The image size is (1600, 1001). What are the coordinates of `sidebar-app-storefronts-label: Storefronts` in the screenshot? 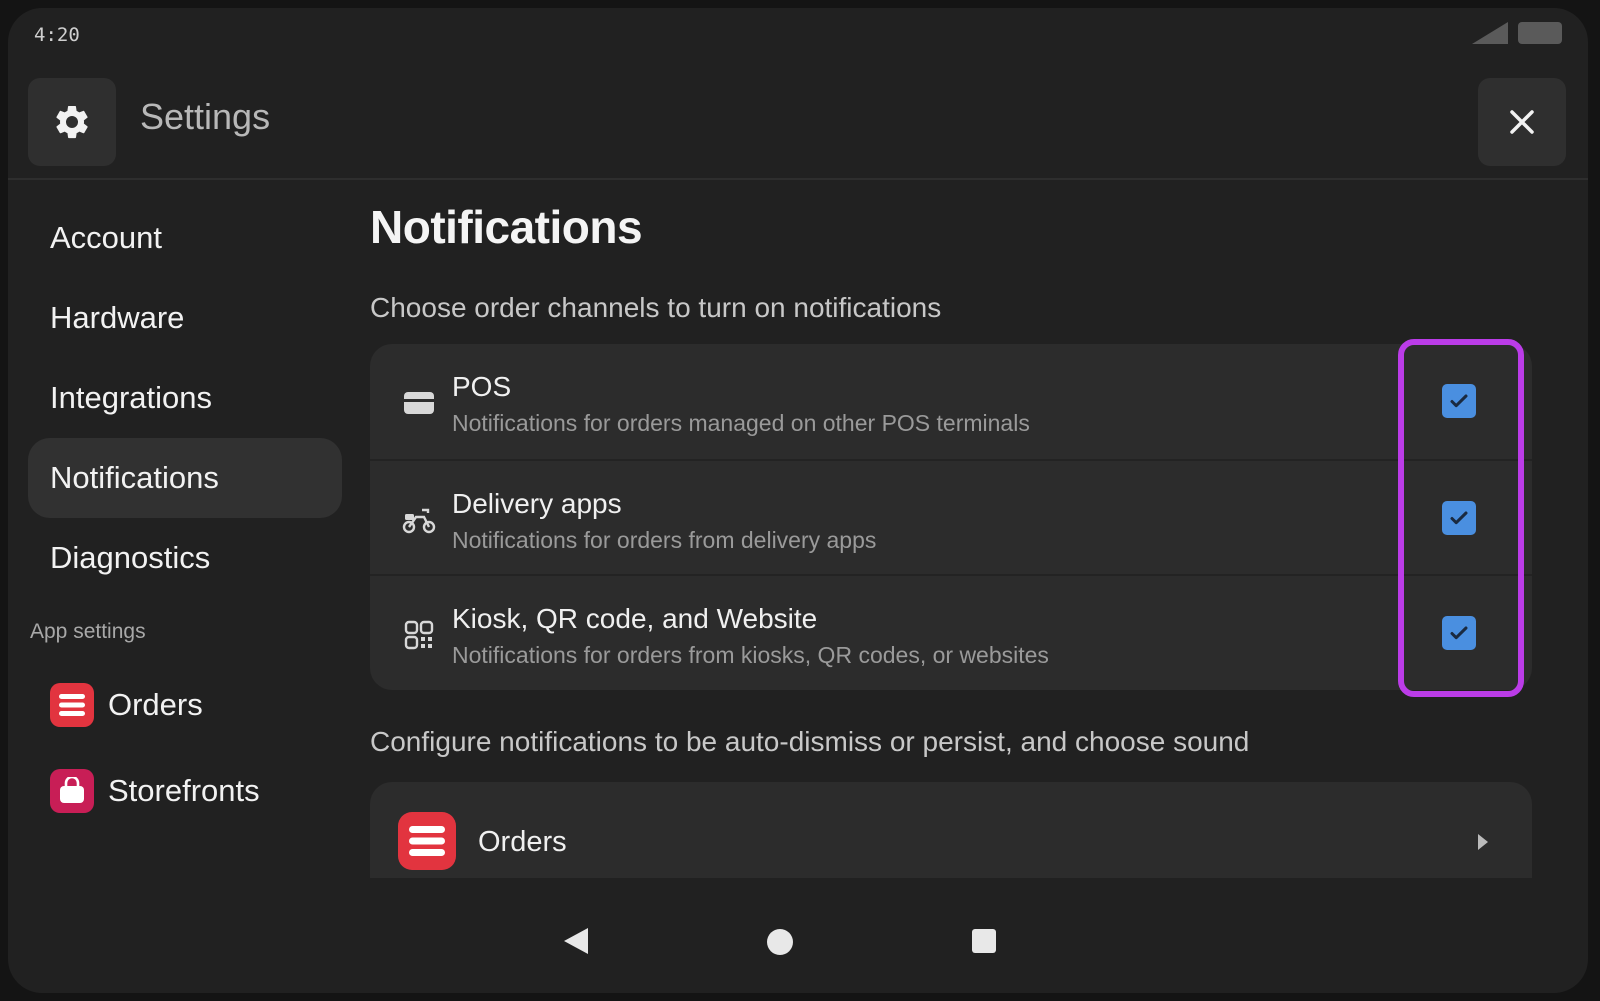 It's located at (184, 790).